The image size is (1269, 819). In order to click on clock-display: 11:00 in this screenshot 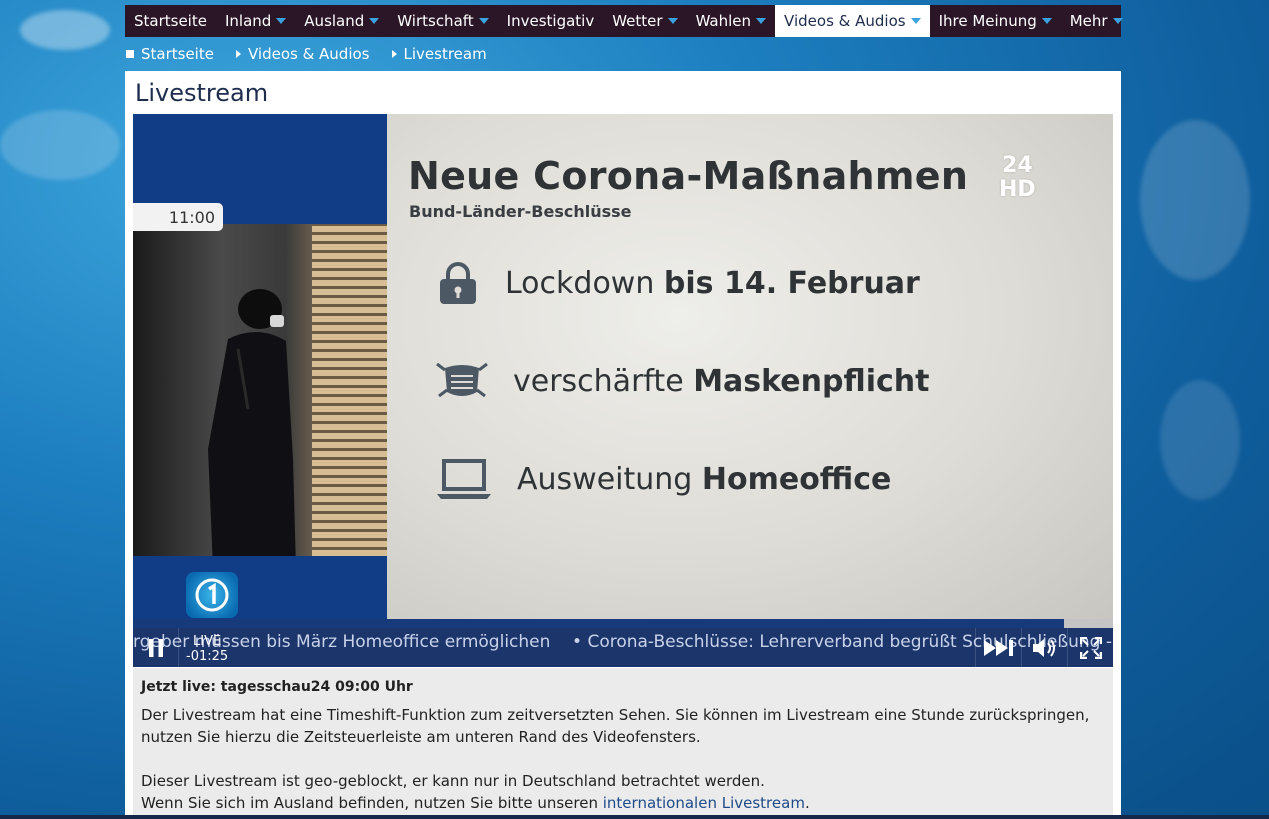, I will do `click(178, 217)`.